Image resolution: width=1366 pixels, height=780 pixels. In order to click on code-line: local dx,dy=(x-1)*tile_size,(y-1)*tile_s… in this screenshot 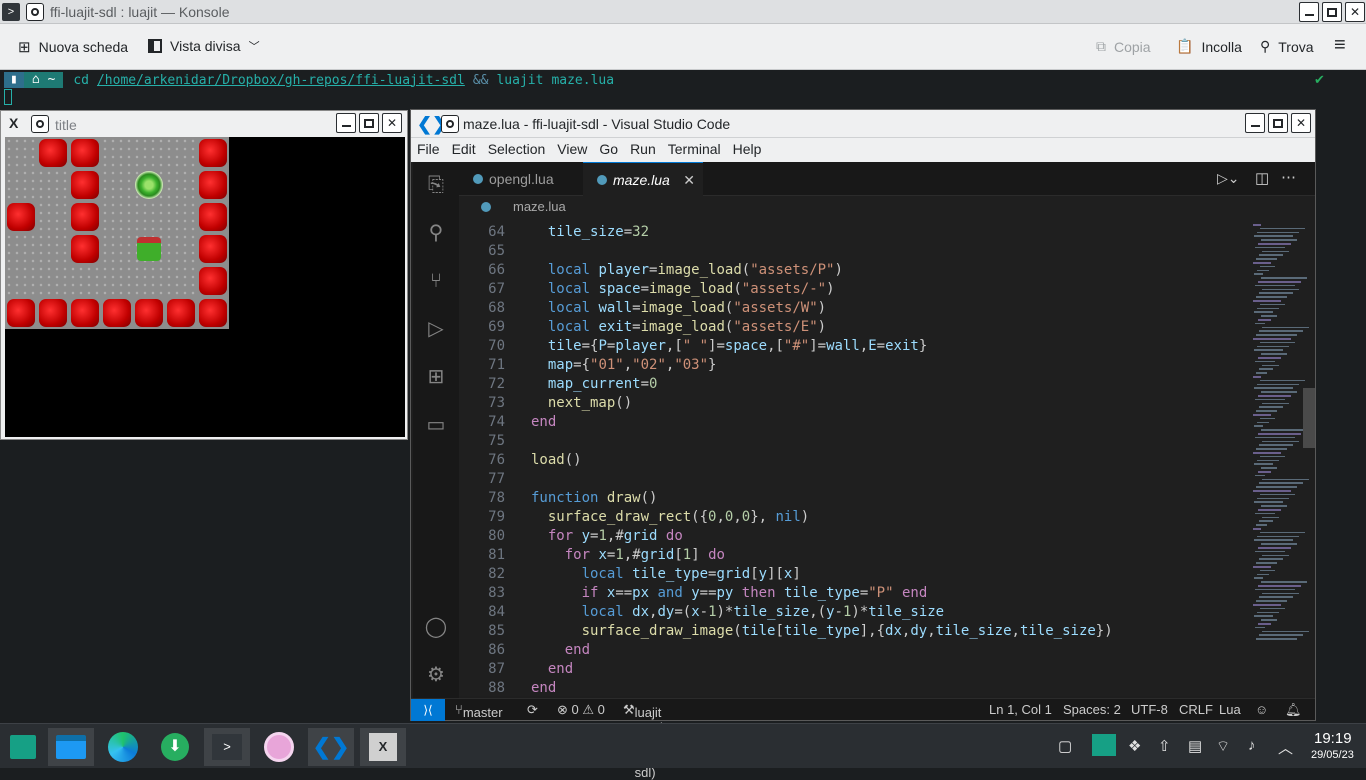, I will do `click(738, 612)`.